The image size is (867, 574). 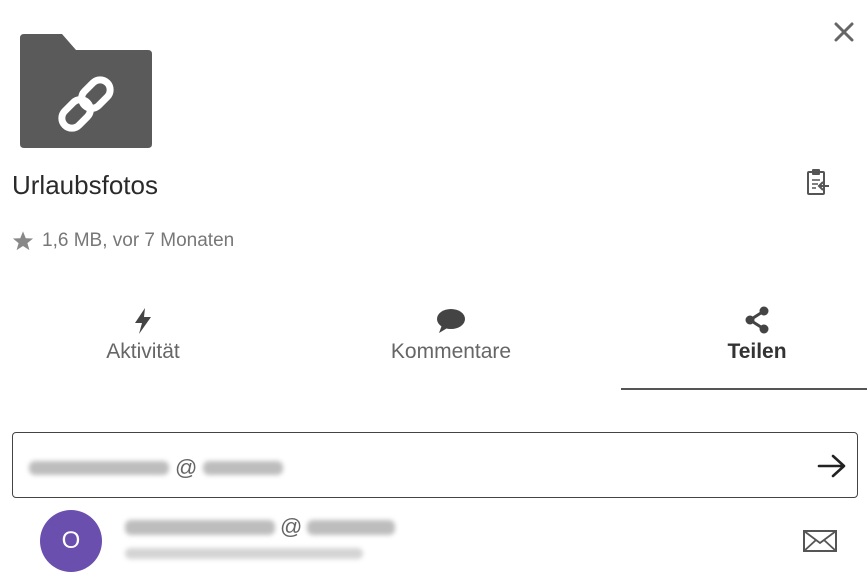 I want to click on share-suggestion-item: O @, so click(x=435, y=537).